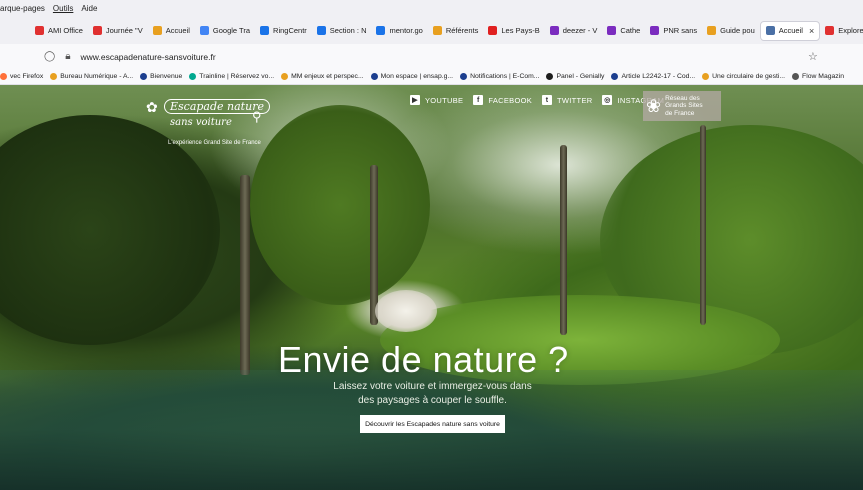 The width and height of the screenshot is (863, 490). Describe the element at coordinates (850, 30) in the screenshot. I see `tab-label: Explorer l` at that location.